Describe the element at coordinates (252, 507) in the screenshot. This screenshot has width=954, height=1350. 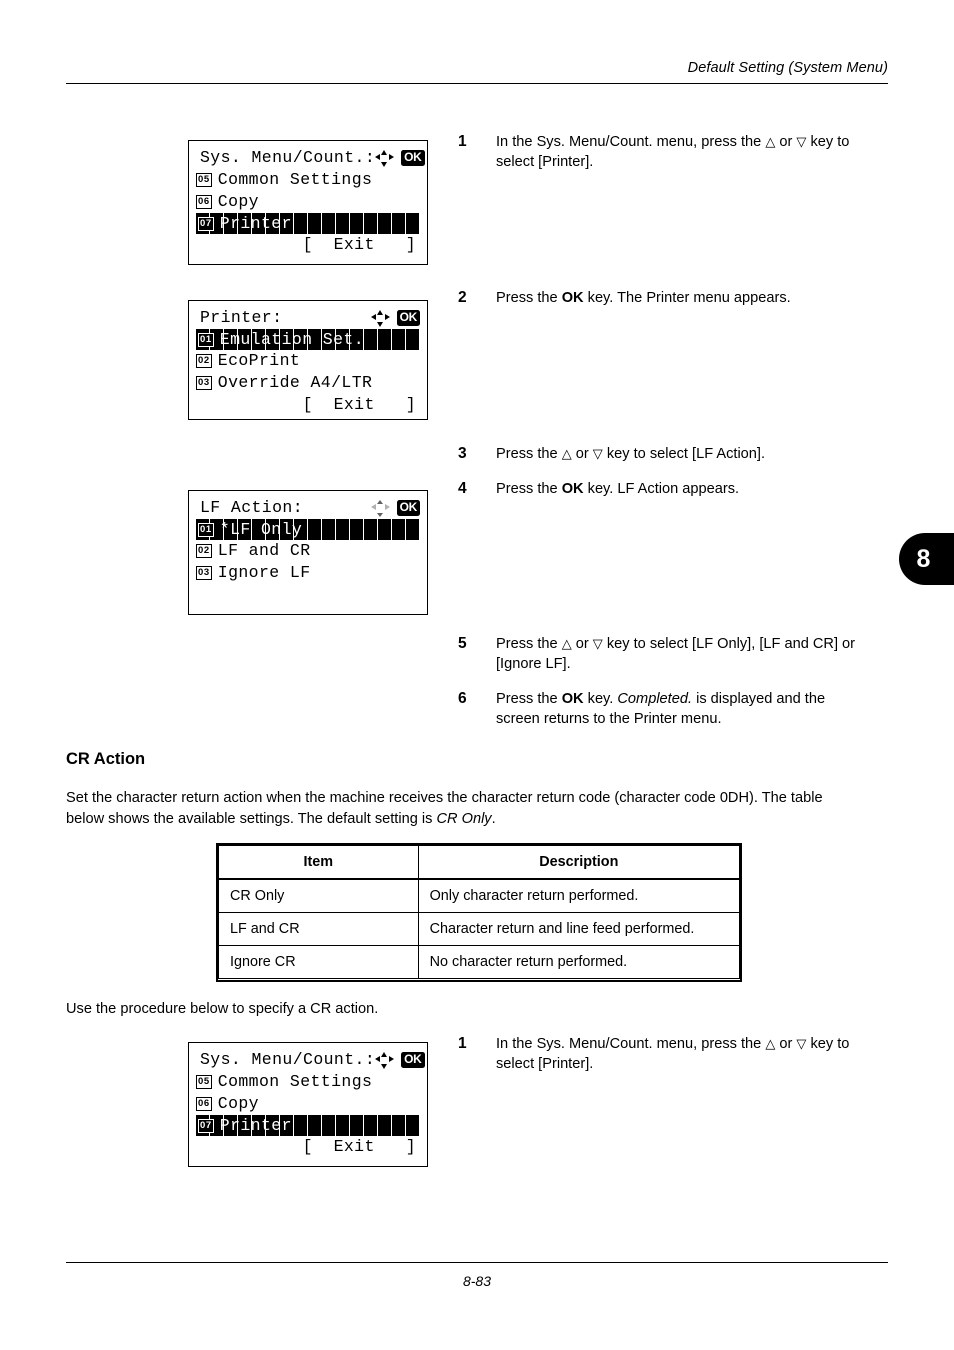
I see `lcd-title: LF Action:` at that location.